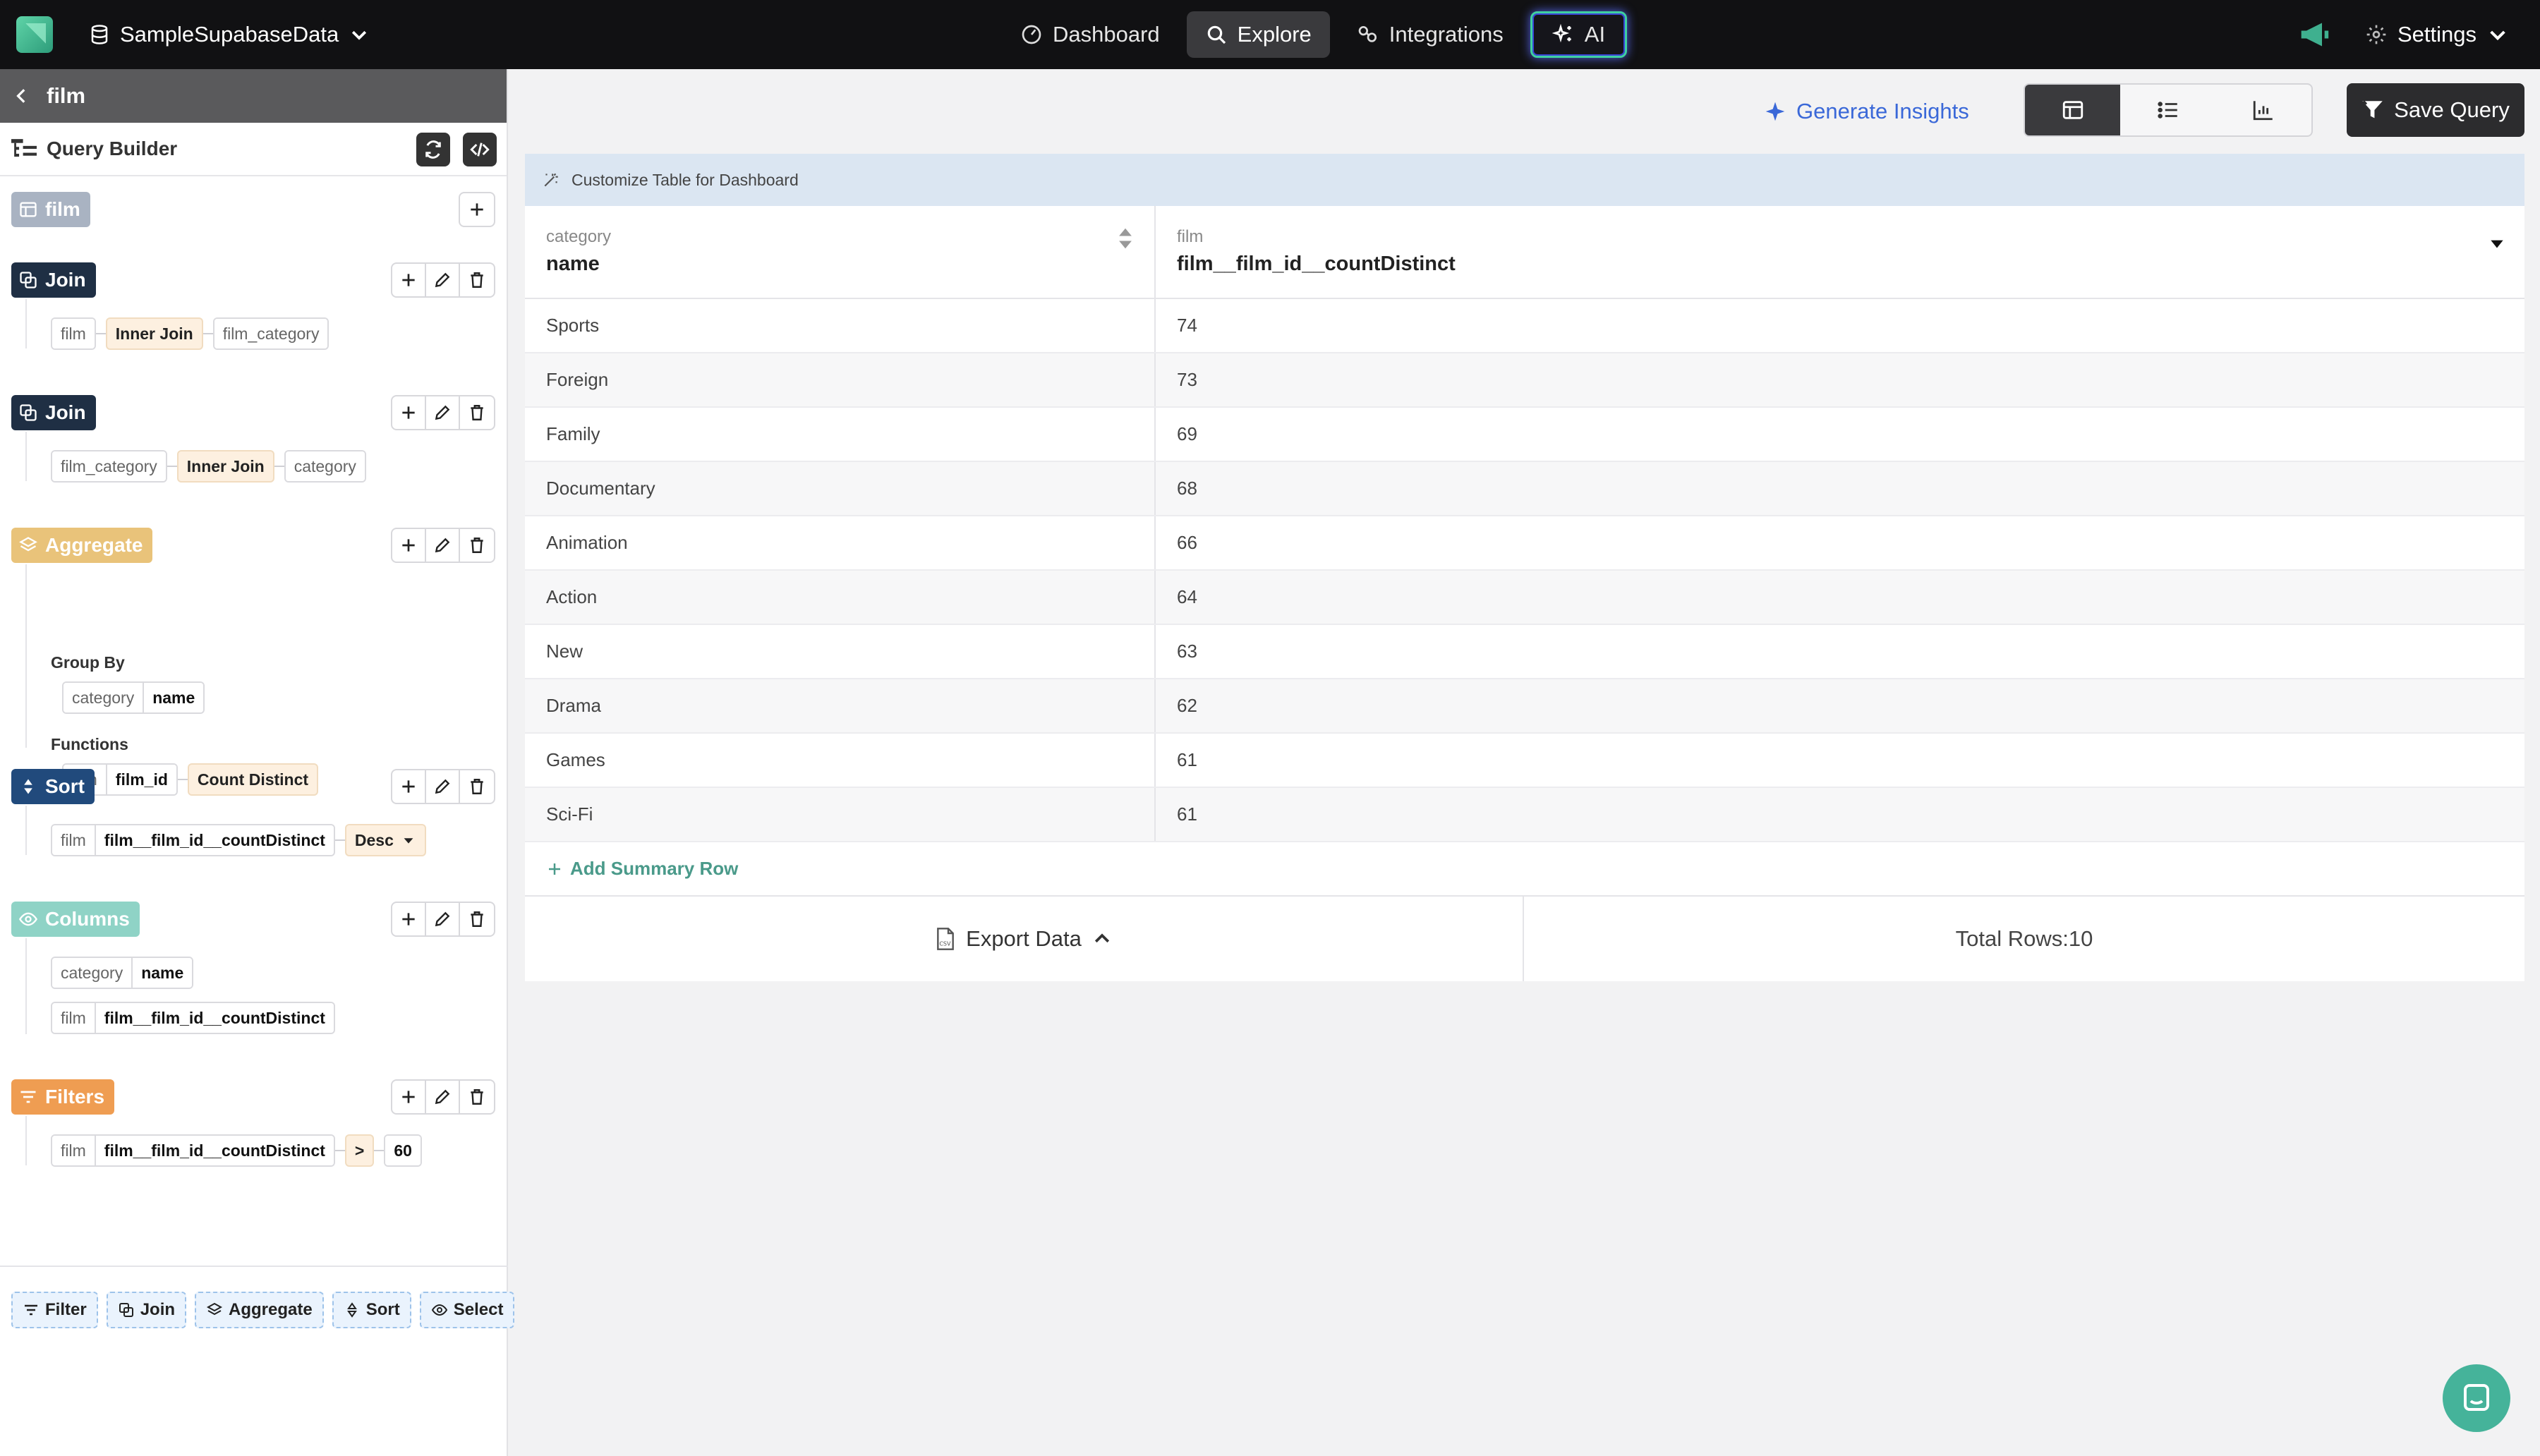 This screenshot has width=2540, height=1456. What do you see at coordinates (193, 1018) in the screenshot?
I see `column-field: film film__film_id__countDistinct` at bounding box center [193, 1018].